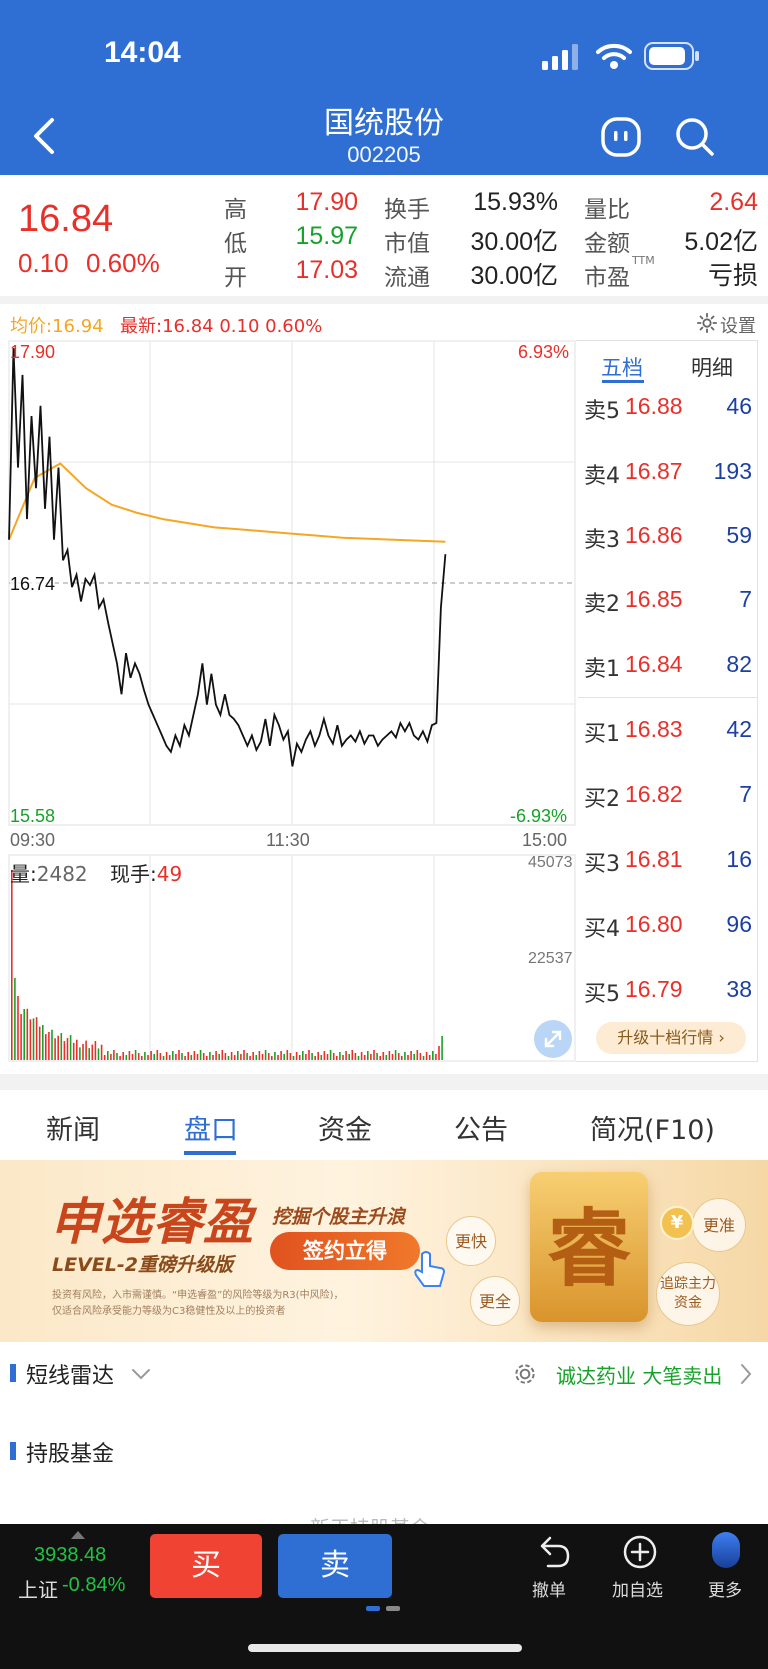  Describe the element at coordinates (326, 270) in the screenshot. I see `open-value: 17.03` at that location.